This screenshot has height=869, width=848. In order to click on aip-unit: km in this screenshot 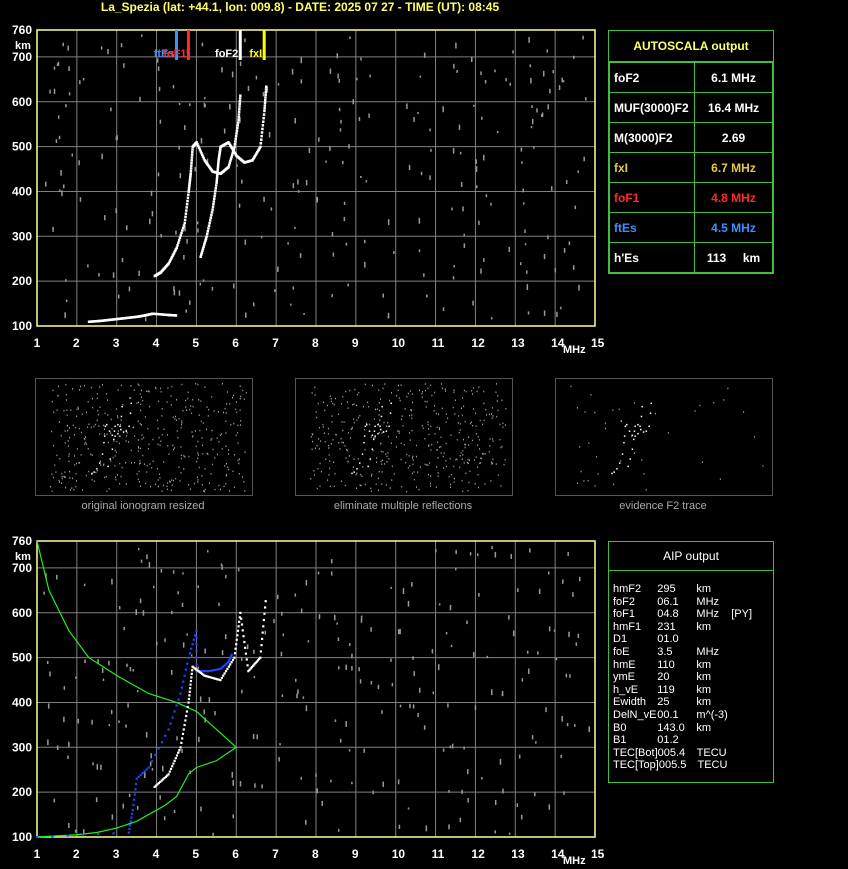, I will do `click(704, 689)`.